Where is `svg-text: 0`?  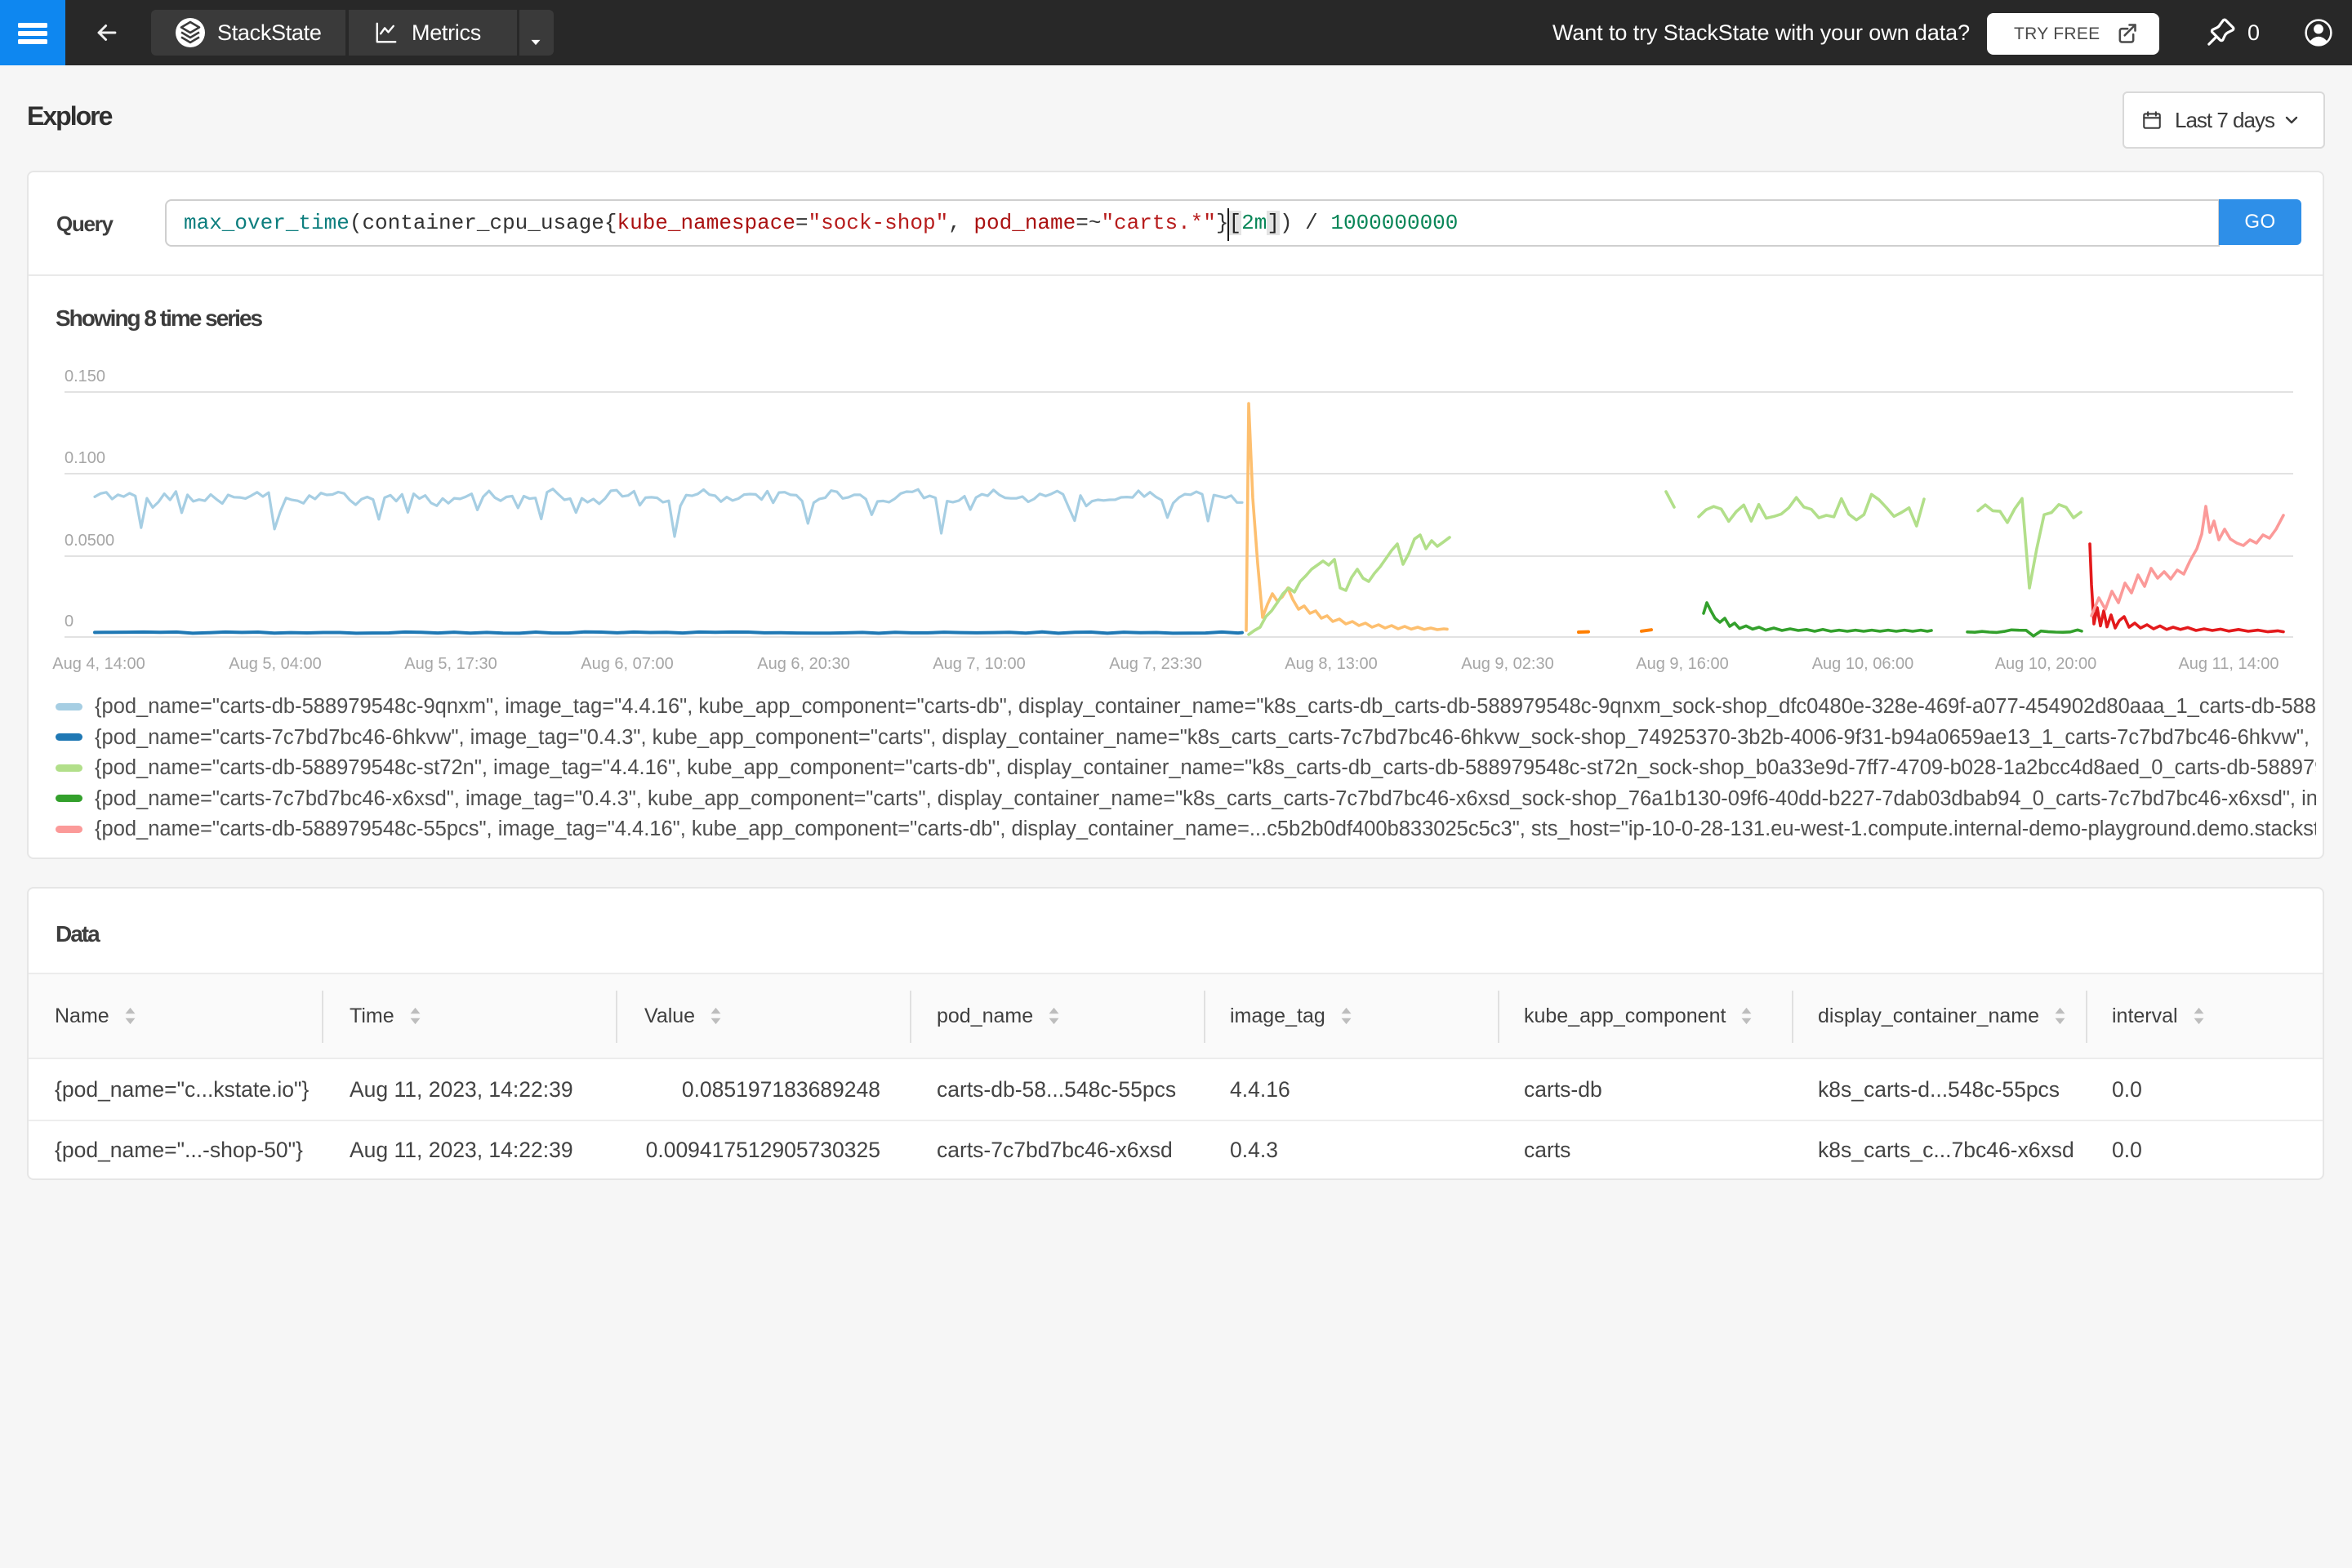
svg-text: 0 is located at coordinates (69, 621).